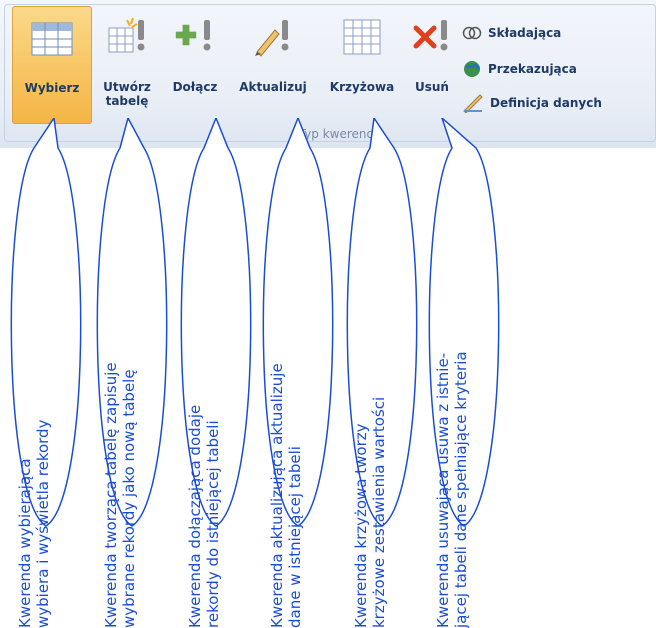 The width and height of the screenshot is (656, 628). I want to click on delete-query-button: Usuń, so click(432, 64).